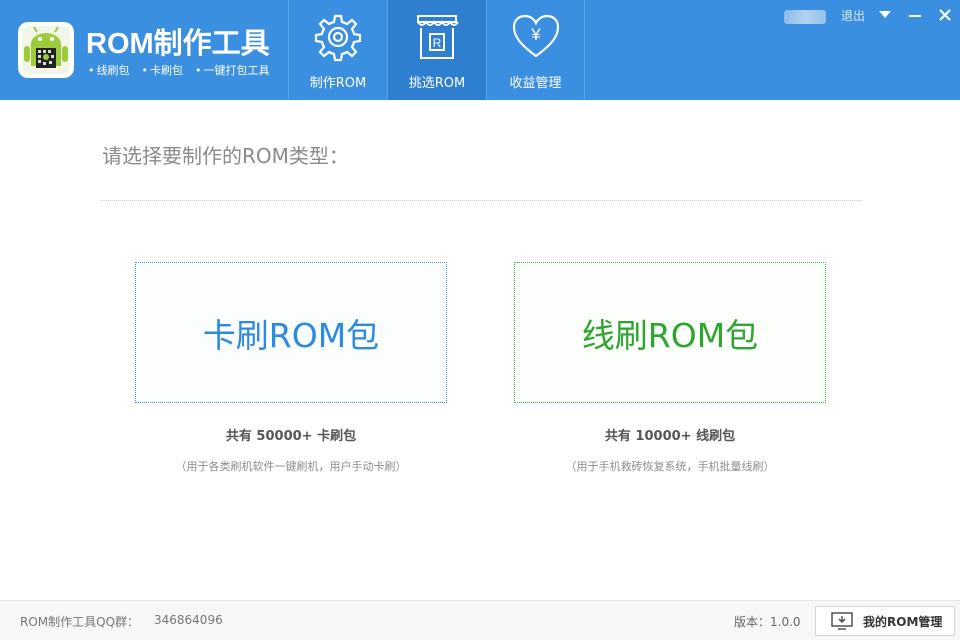  What do you see at coordinates (842, 621) in the screenshot?
I see `monitor-download-icon` at bounding box center [842, 621].